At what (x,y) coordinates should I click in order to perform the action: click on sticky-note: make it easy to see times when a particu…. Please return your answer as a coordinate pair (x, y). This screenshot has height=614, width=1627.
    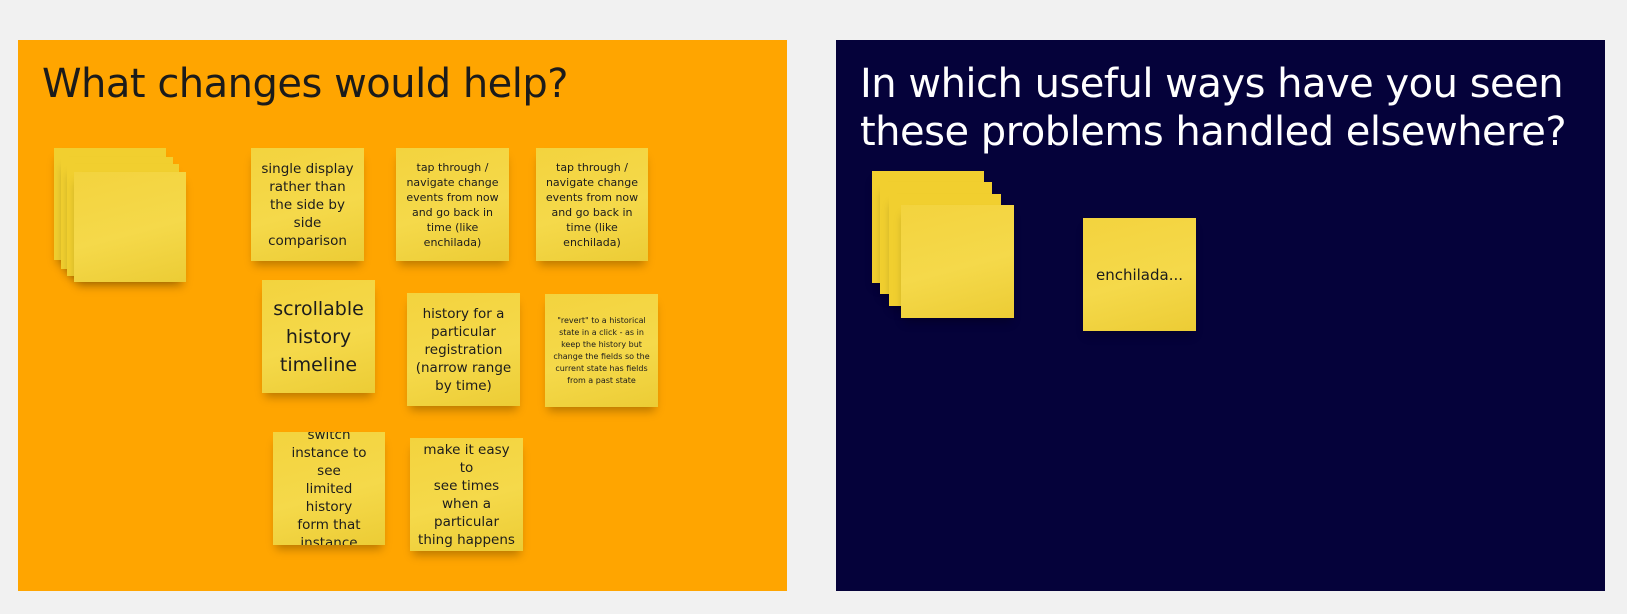
    Looking at the image, I should click on (466, 494).